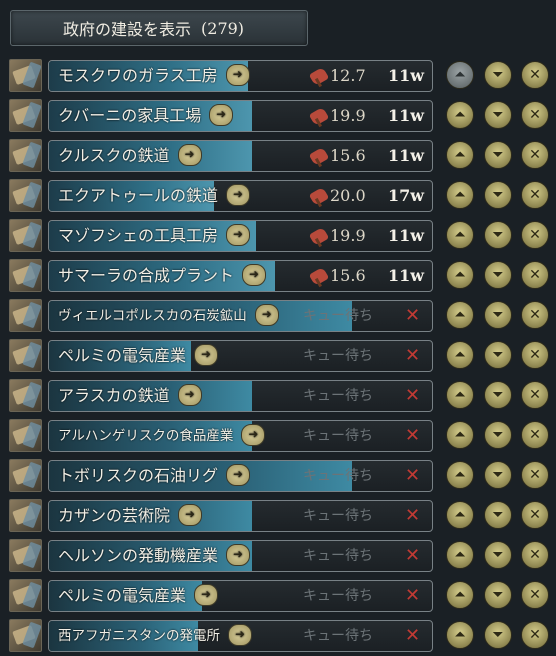 Image resolution: width=556 pixels, height=656 pixels. I want to click on building-name-text: カザンの芸術院, so click(114, 515).